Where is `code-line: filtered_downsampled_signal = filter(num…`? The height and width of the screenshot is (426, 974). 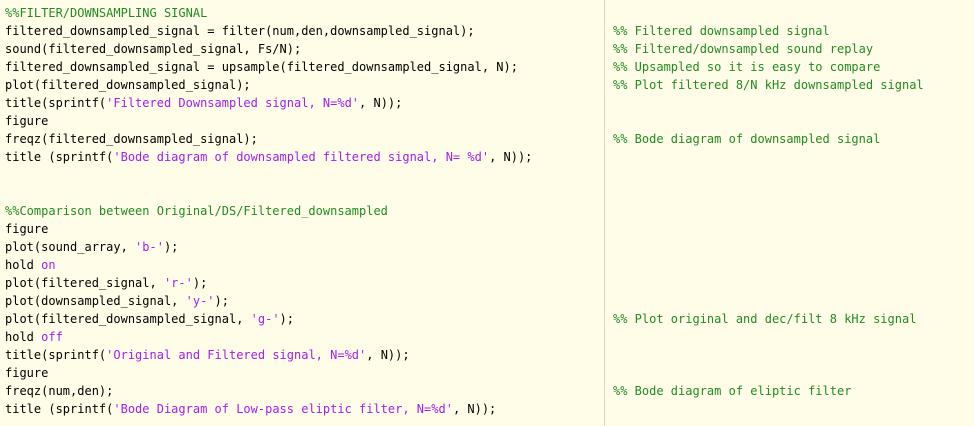 code-line: filtered_downsampled_signal = filter(num… is located at coordinates (487, 31).